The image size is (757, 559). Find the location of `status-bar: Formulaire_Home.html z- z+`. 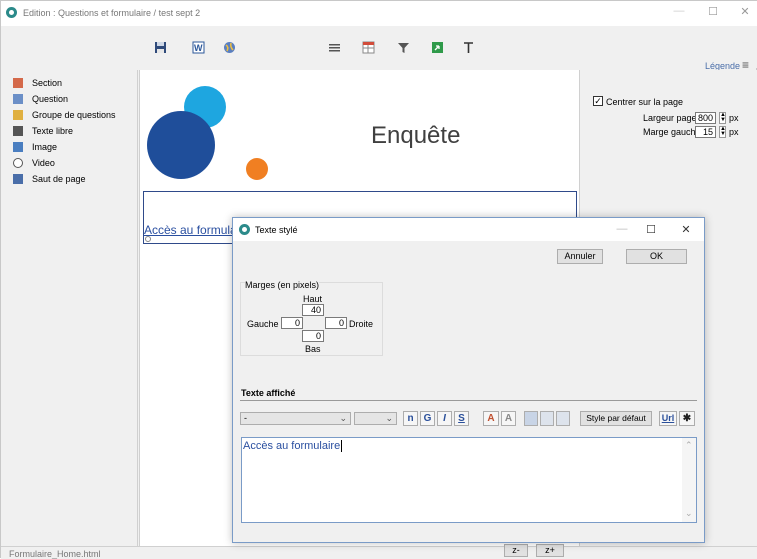

status-bar: Formulaire_Home.html z- z+ is located at coordinates (379, 551).